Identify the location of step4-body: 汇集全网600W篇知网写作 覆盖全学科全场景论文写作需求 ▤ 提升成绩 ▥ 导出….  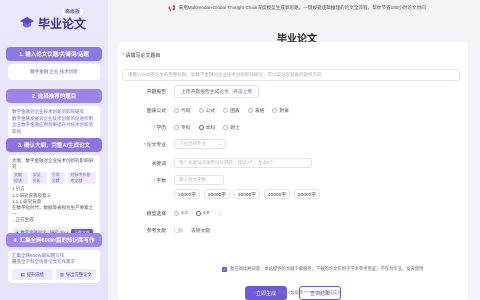
(54, 266).